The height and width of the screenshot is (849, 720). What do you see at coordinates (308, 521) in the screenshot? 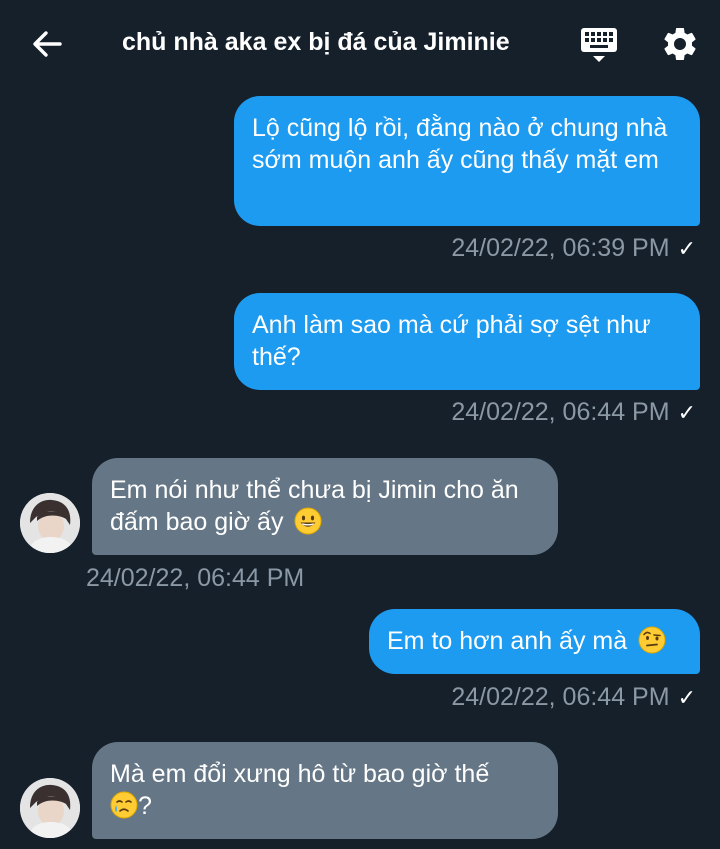
I see `grinning-face-emoji` at bounding box center [308, 521].